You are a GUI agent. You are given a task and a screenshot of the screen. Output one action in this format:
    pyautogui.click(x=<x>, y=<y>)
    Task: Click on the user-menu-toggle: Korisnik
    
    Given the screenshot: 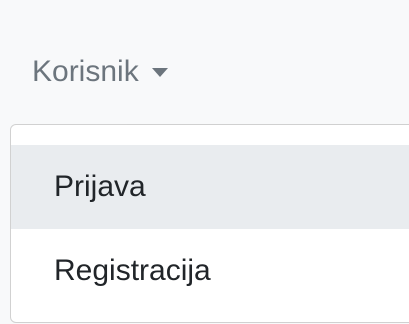 What is the action you would take?
    pyautogui.click(x=100, y=72)
    